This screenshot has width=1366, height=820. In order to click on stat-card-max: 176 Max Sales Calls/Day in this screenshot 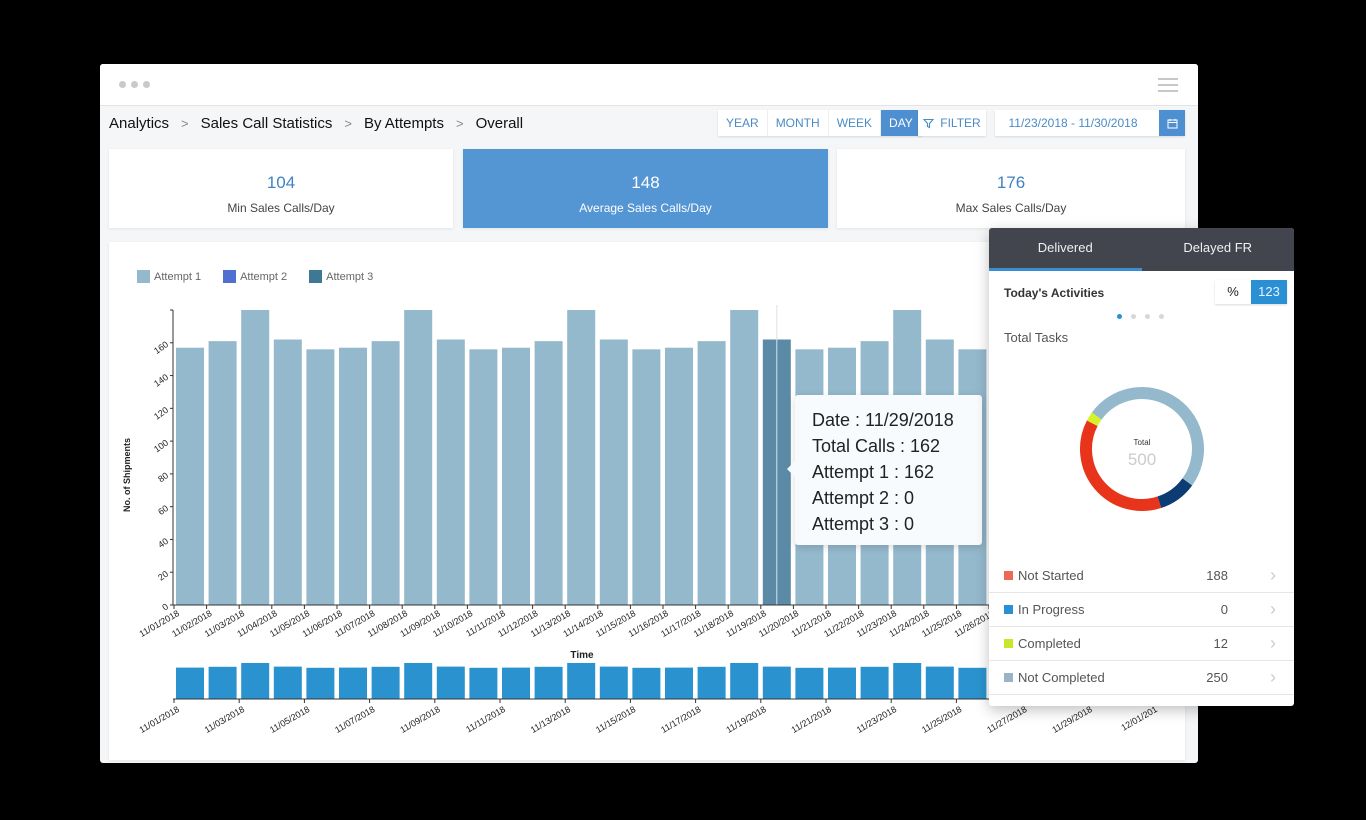, I will do `click(1011, 188)`.